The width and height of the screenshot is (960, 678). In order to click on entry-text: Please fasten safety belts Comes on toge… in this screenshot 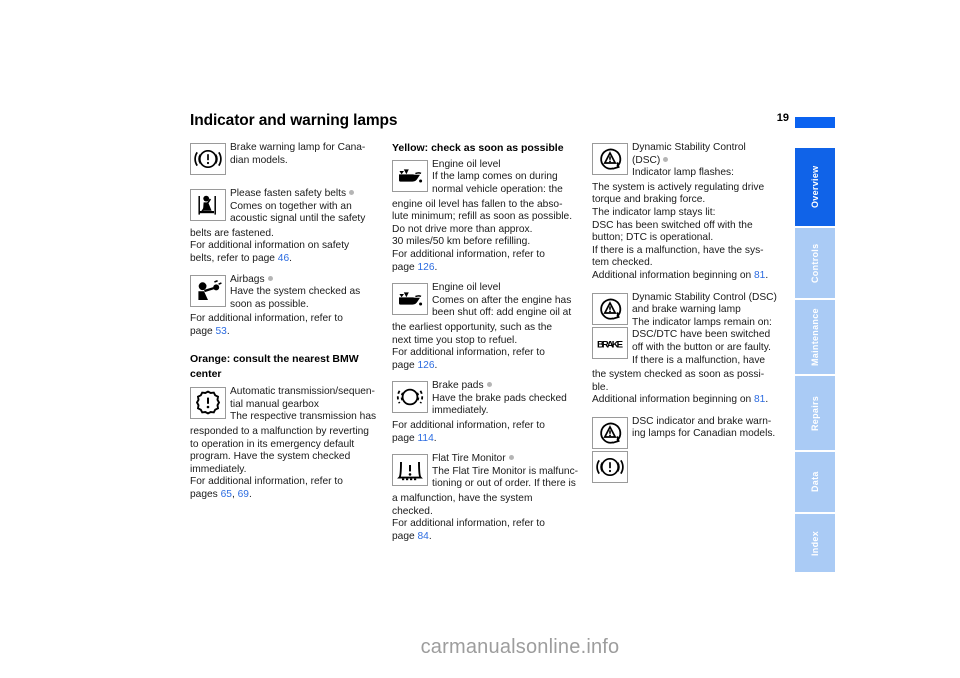, I will do `click(307, 207)`.